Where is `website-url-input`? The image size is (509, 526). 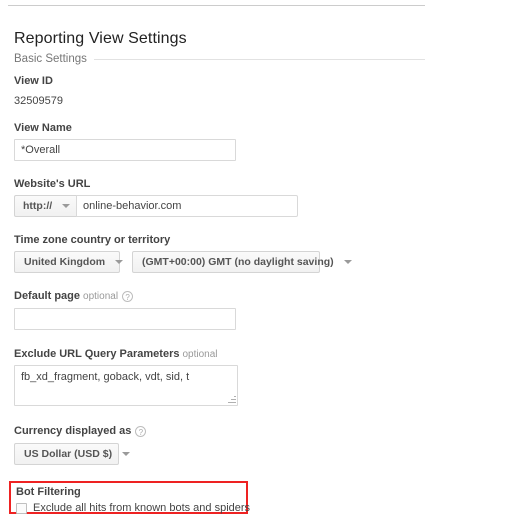 website-url-input is located at coordinates (187, 206).